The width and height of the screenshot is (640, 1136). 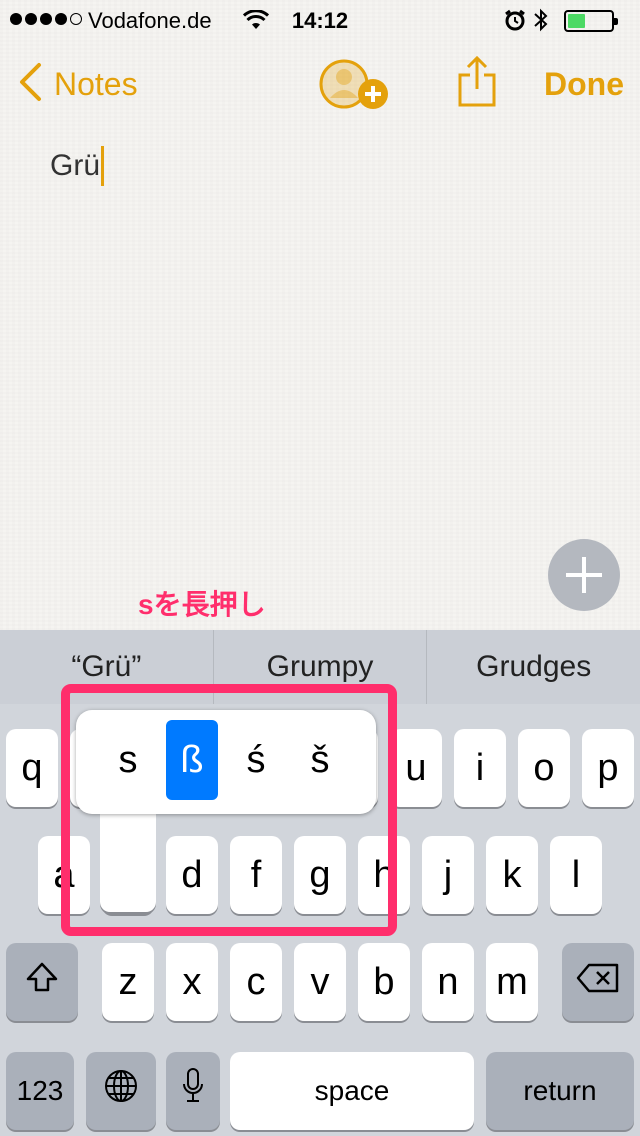 What do you see at coordinates (32, 768) in the screenshot?
I see `key-q: q` at bounding box center [32, 768].